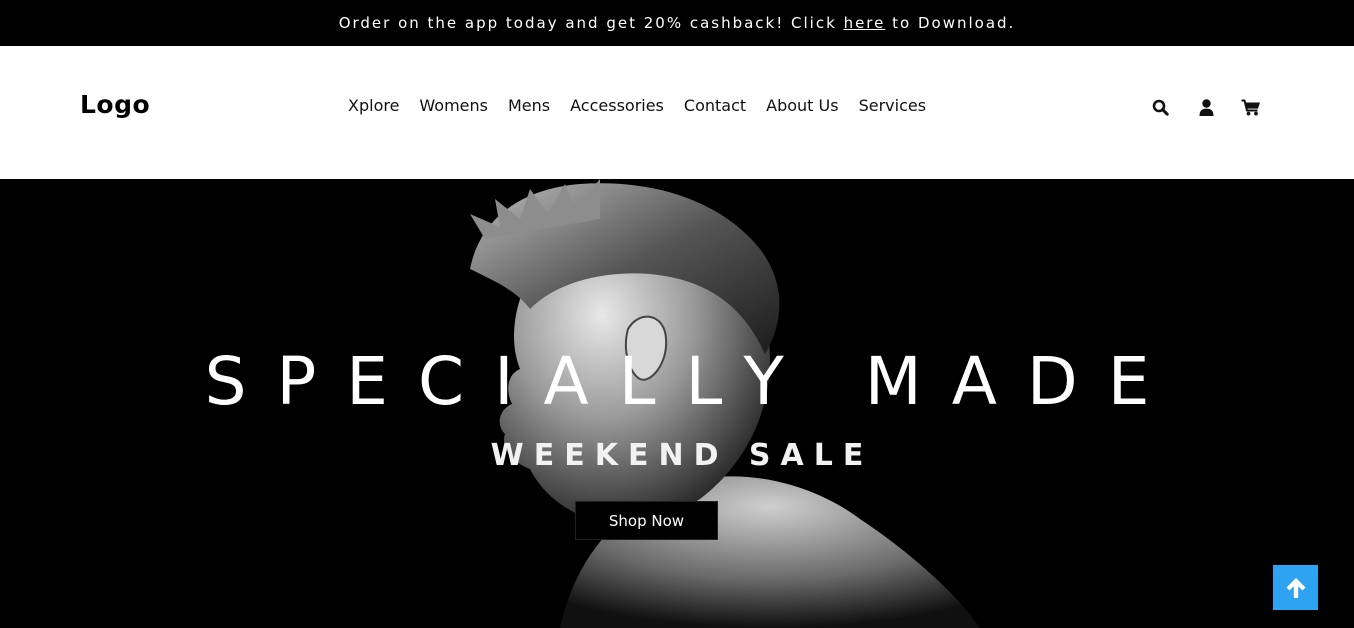 The width and height of the screenshot is (1354, 628). What do you see at coordinates (682, 455) in the screenshot?
I see `hero-subtitle: WEEKEND SALE` at bounding box center [682, 455].